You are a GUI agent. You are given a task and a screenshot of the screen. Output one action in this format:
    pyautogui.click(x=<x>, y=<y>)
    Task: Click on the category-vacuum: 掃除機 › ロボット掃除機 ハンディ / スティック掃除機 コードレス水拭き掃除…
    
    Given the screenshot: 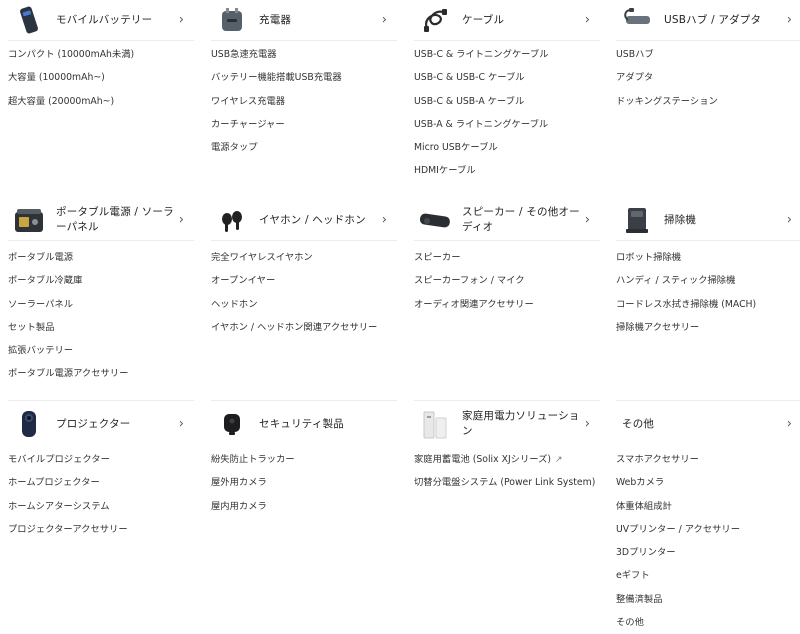 What is the action you would take?
    pyautogui.click(x=708, y=272)
    